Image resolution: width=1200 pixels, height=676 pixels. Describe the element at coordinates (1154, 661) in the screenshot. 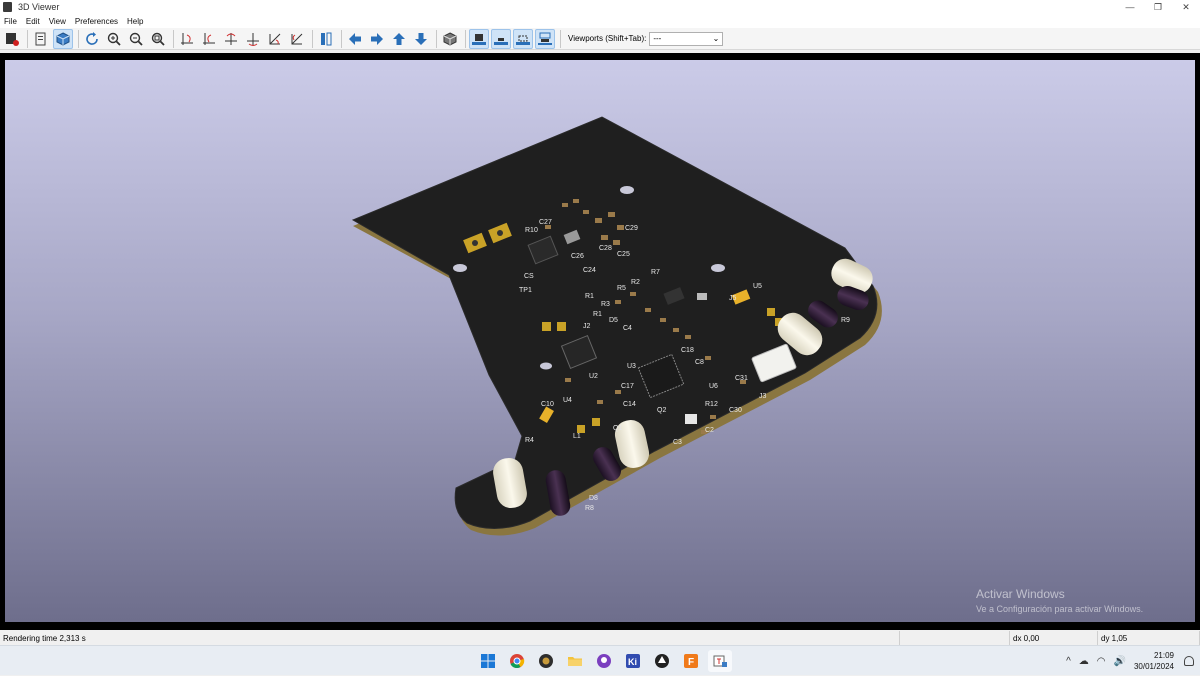

I see `clock: 21:09 30/01/2024` at that location.